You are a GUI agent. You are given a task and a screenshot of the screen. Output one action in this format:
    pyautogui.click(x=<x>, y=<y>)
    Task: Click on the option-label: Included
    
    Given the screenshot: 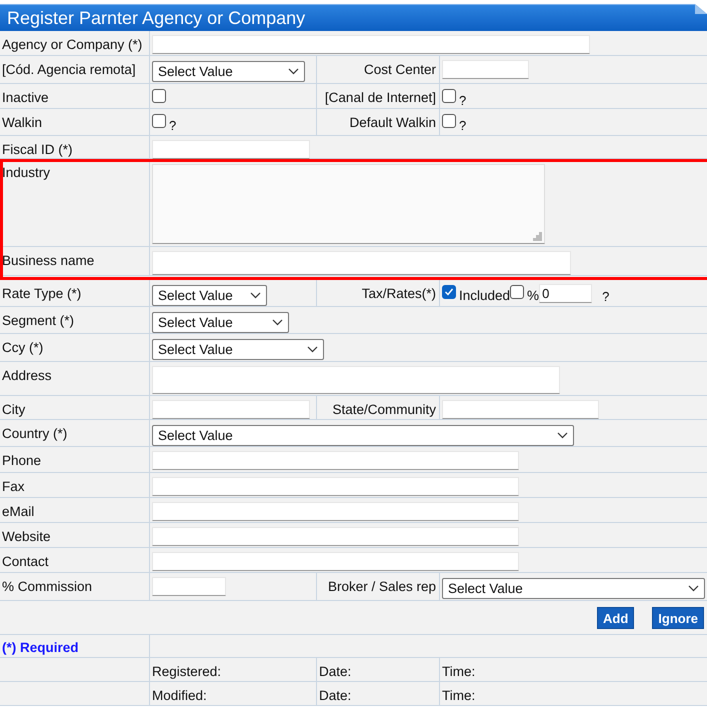 What is the action you would take?
    pyautogui.click(x=484, y=295)
    